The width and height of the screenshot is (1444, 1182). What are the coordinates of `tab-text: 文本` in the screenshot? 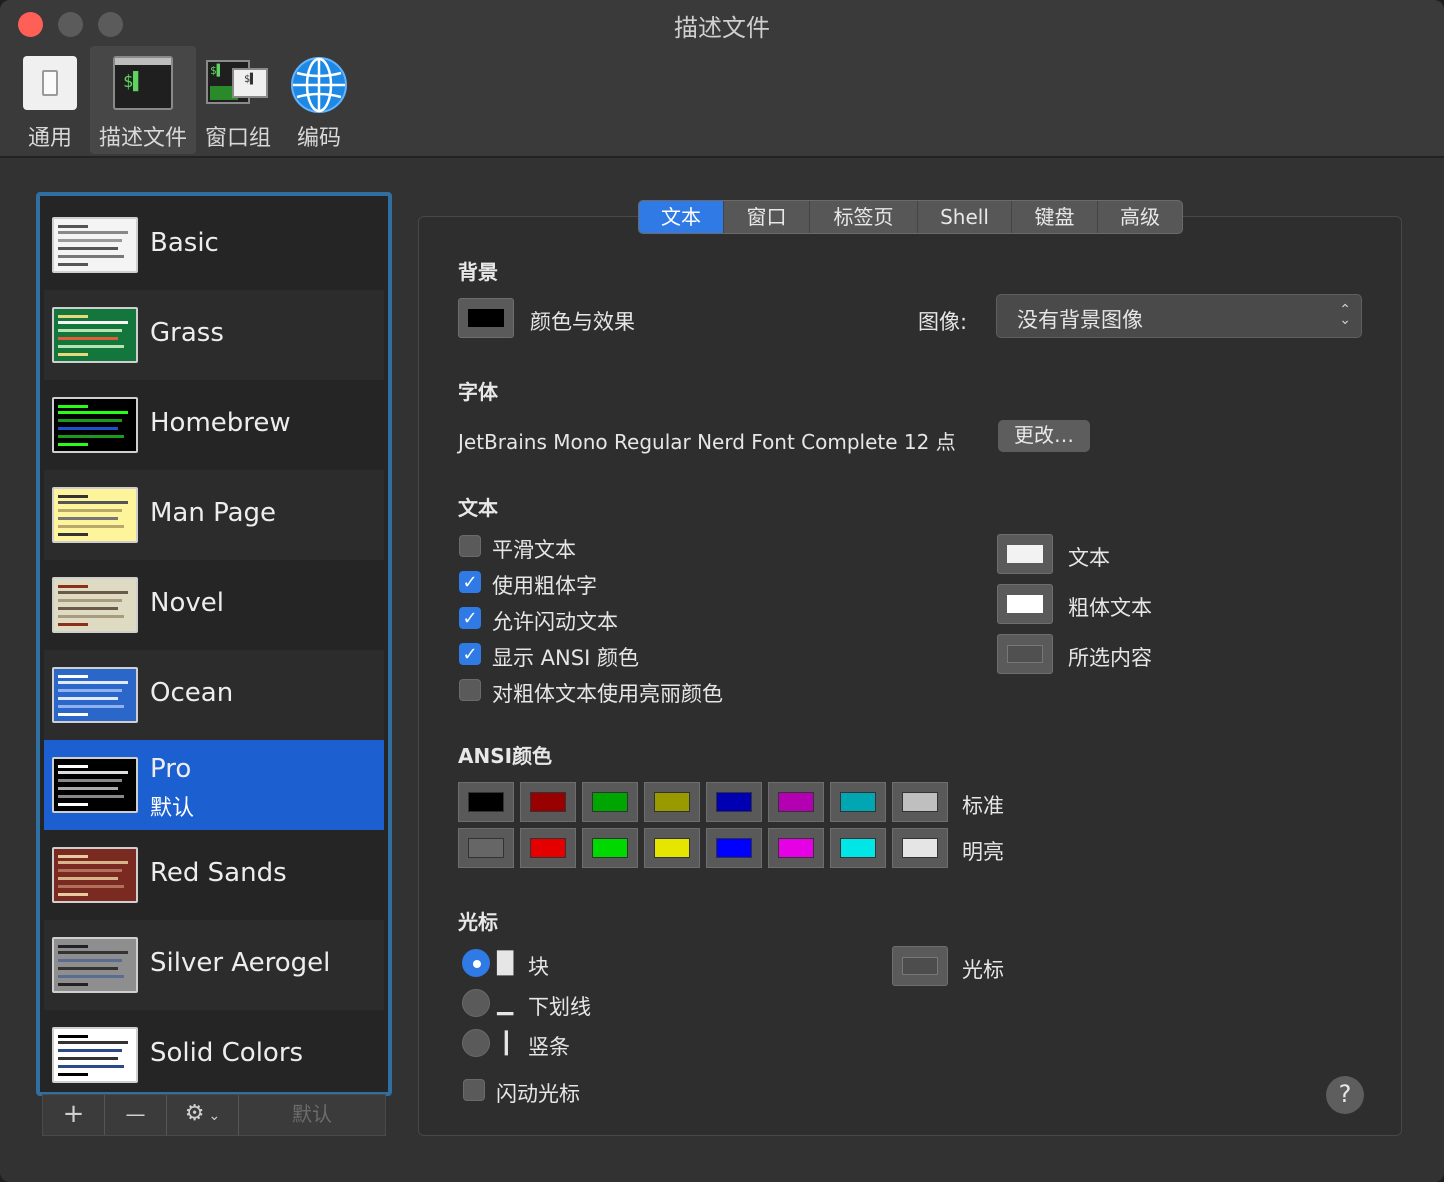 It's located at (681, 217).